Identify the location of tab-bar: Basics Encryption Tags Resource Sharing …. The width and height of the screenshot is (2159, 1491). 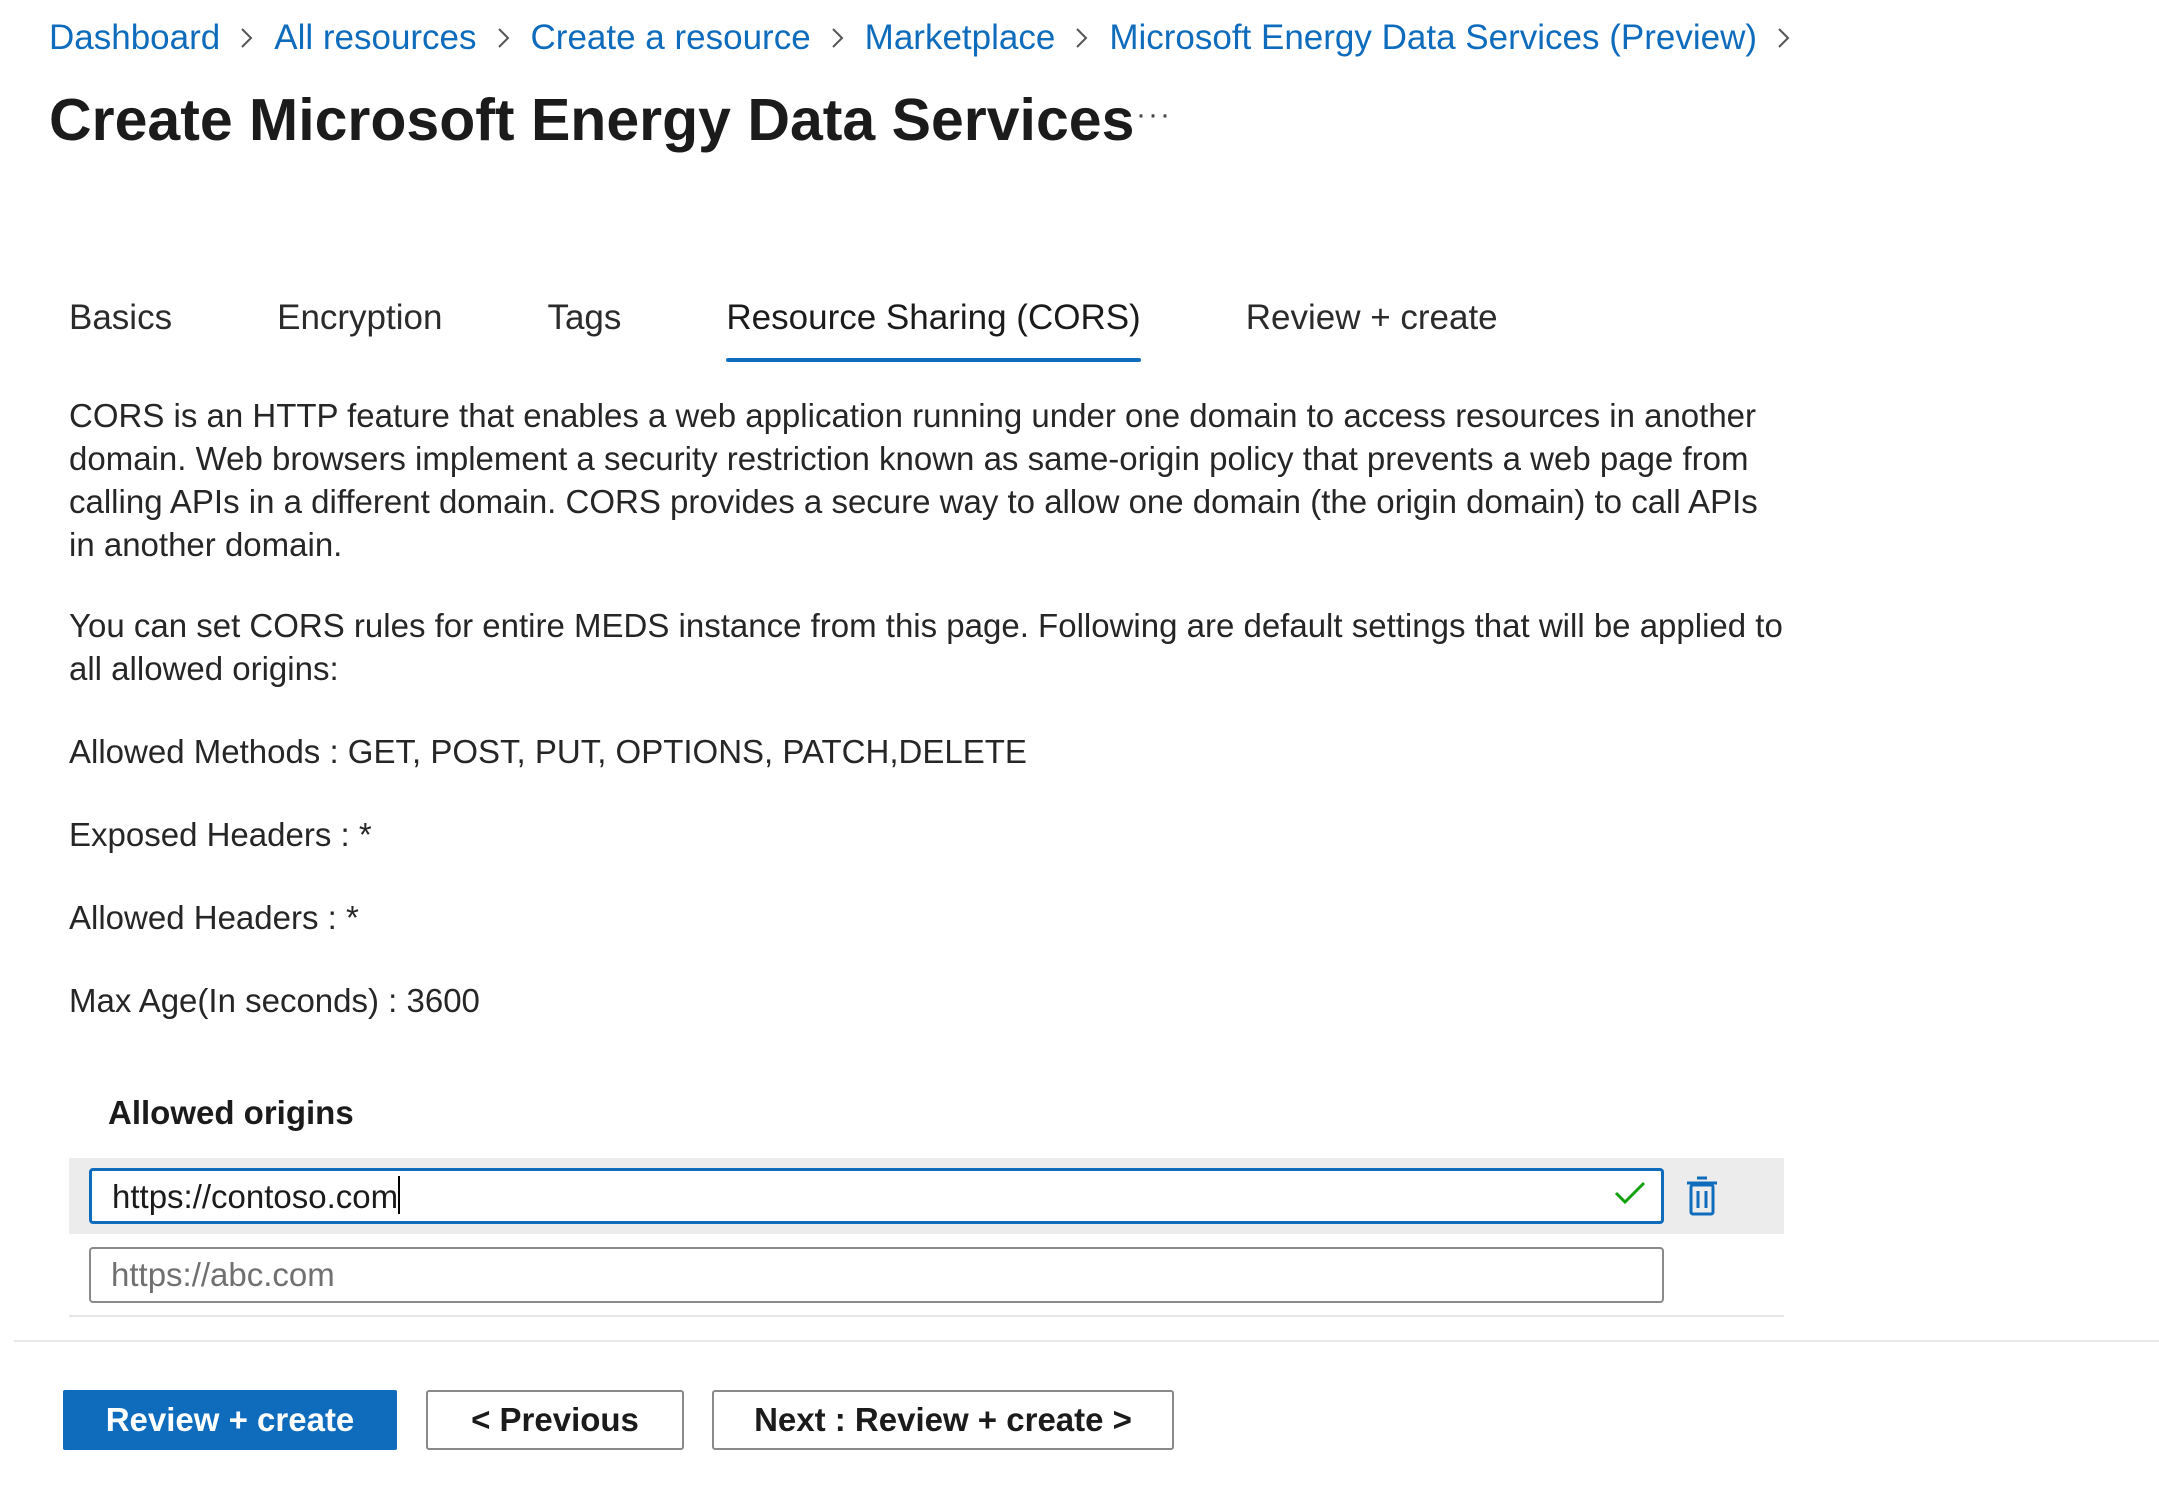
(815, 331).